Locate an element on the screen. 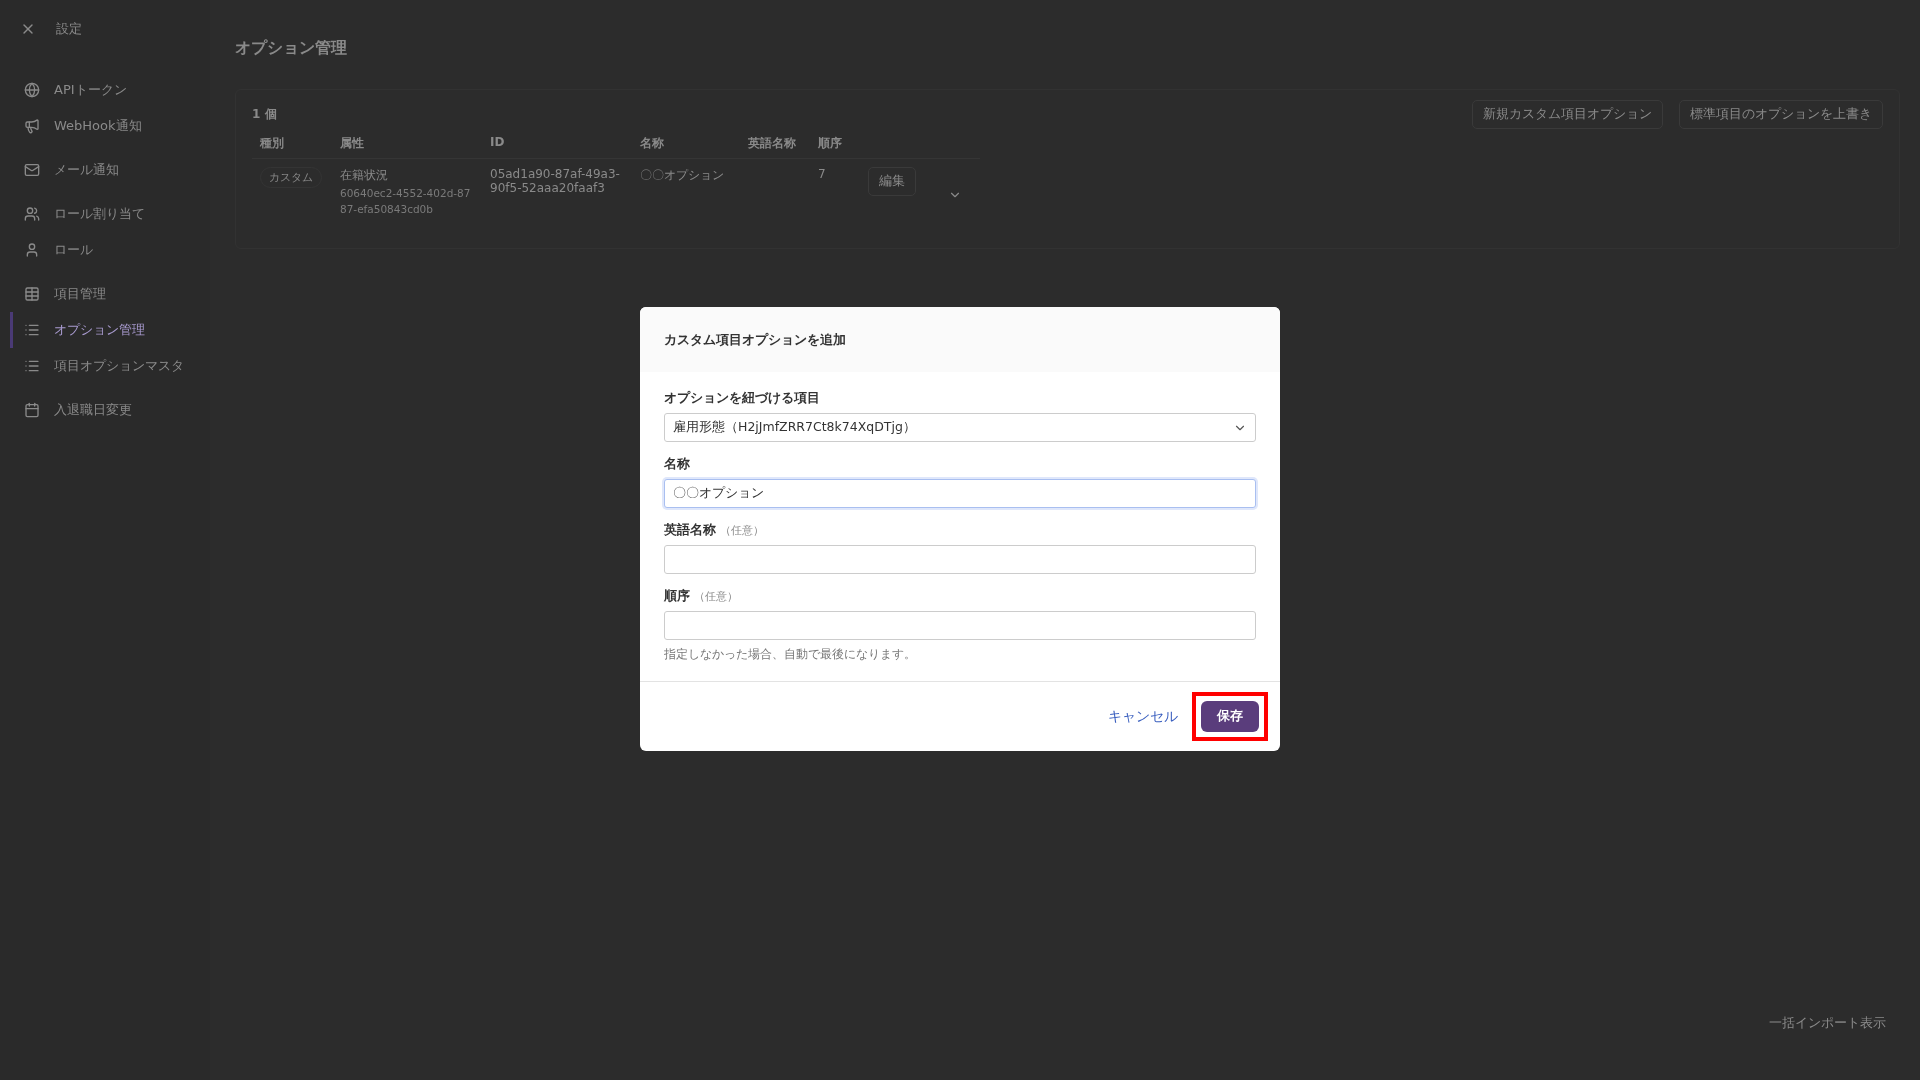  sidebar-item: ロール is located at coordinates (110, 250).